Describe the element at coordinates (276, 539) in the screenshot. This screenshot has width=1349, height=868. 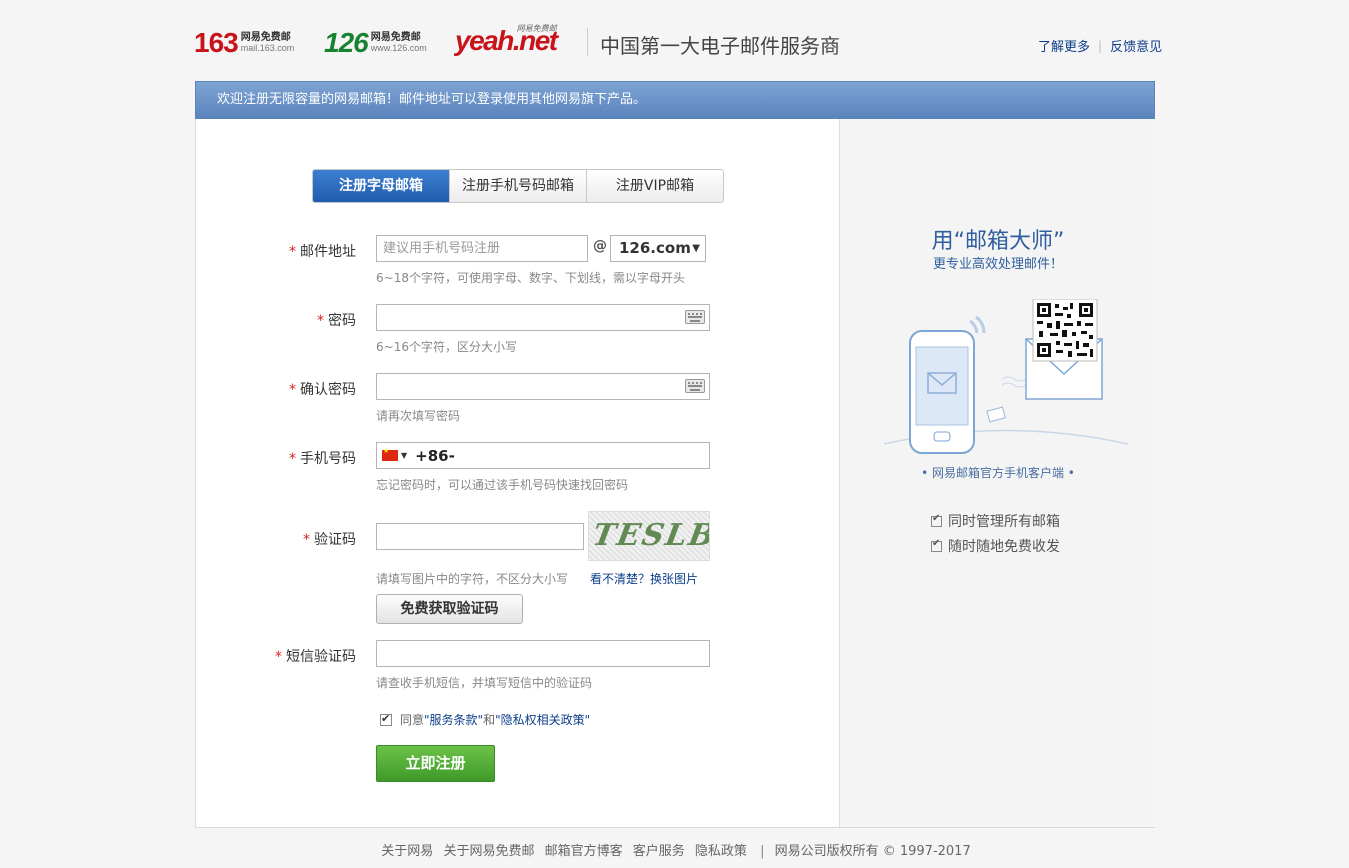
I see `captcha-label: * 验证码` at that location.